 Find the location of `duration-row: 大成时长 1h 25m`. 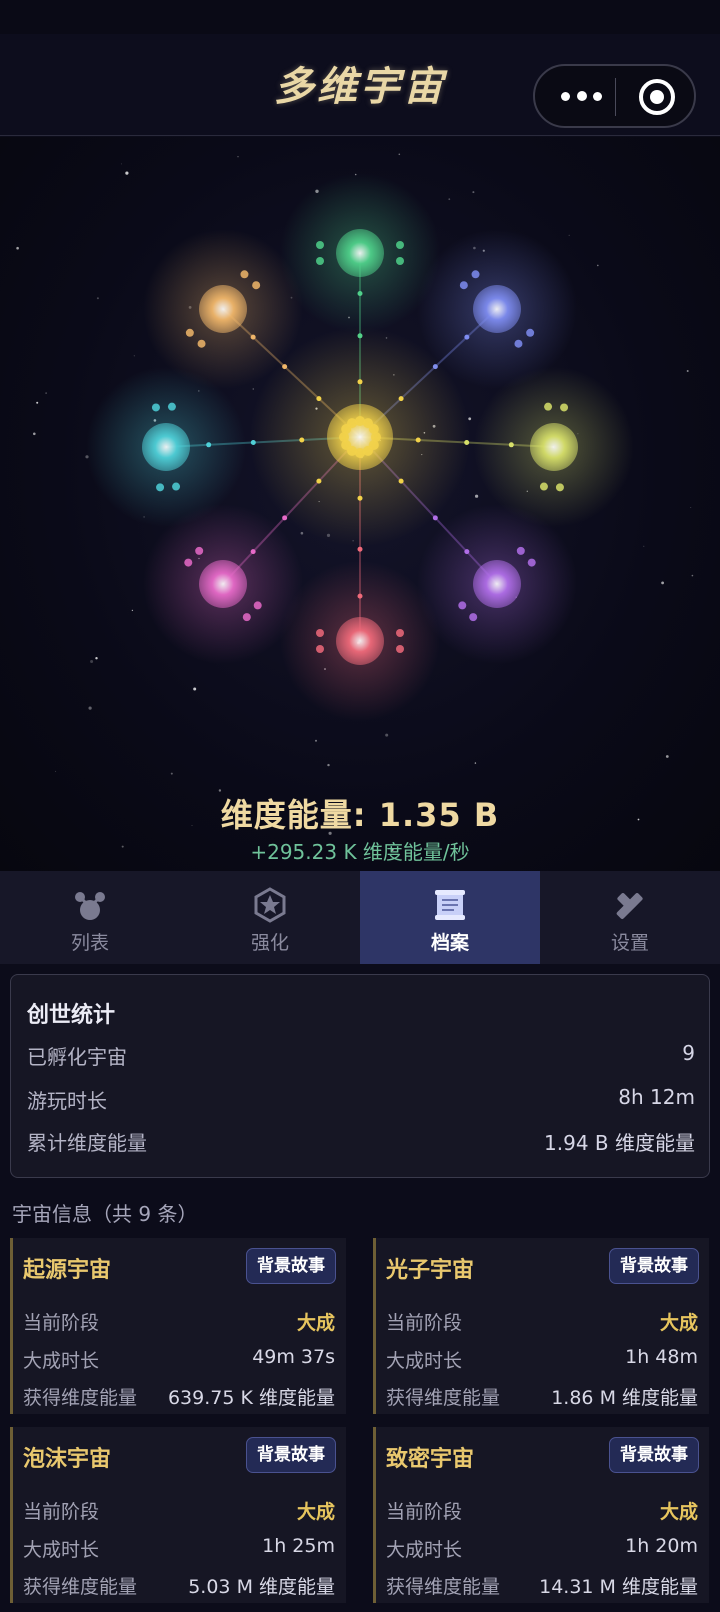

duration-row: 大成时长 1h 25m is located at coordinates (179, 1548).